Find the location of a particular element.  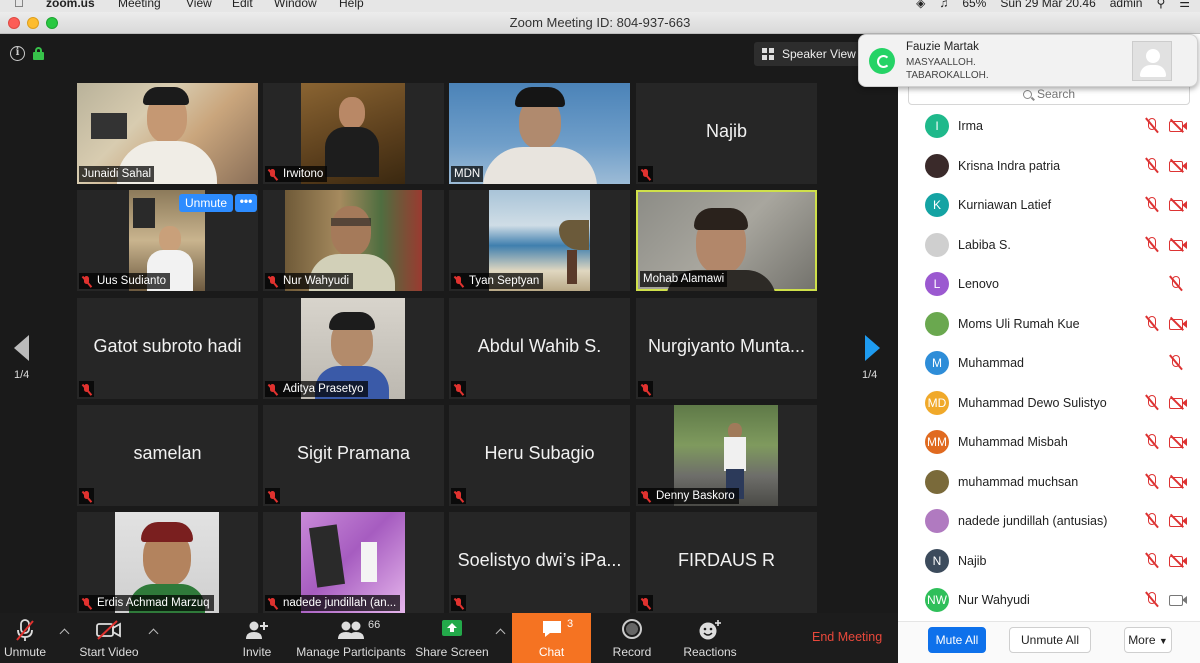

menu-app: zoom.us is located at coordinates (70, 4).